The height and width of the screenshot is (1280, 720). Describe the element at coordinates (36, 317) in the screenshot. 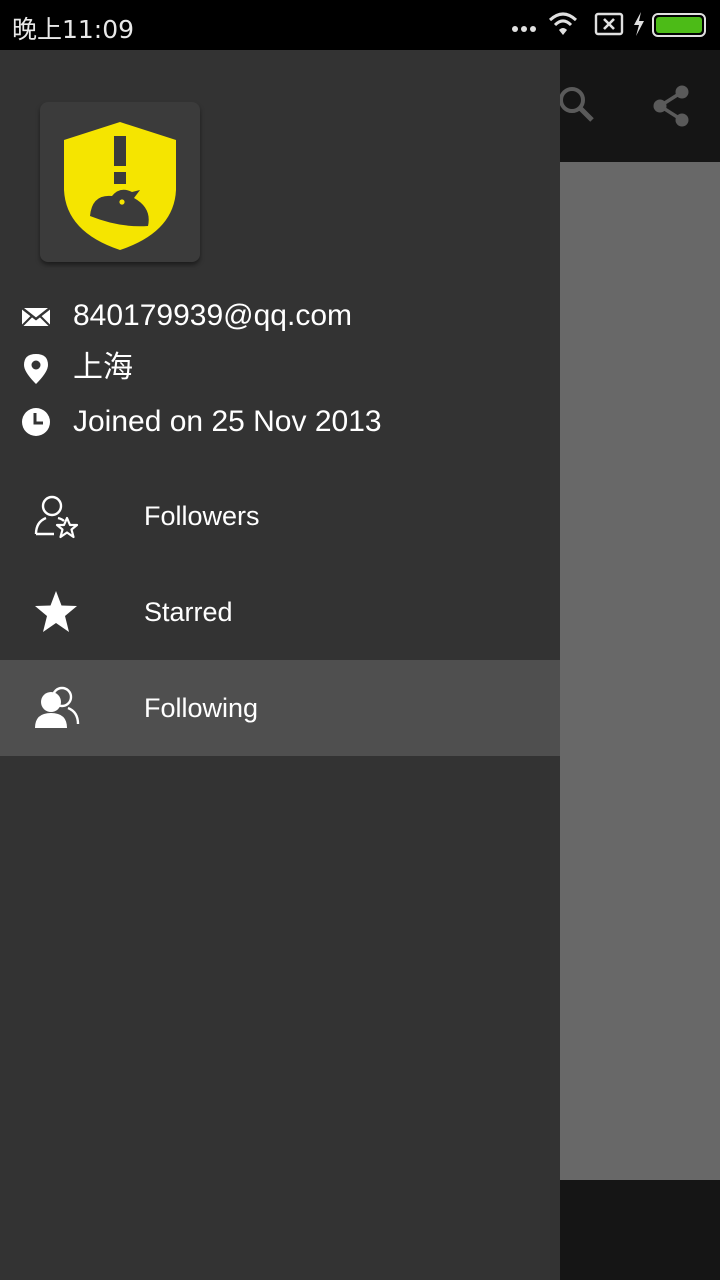

I see `email-icon` at that location.